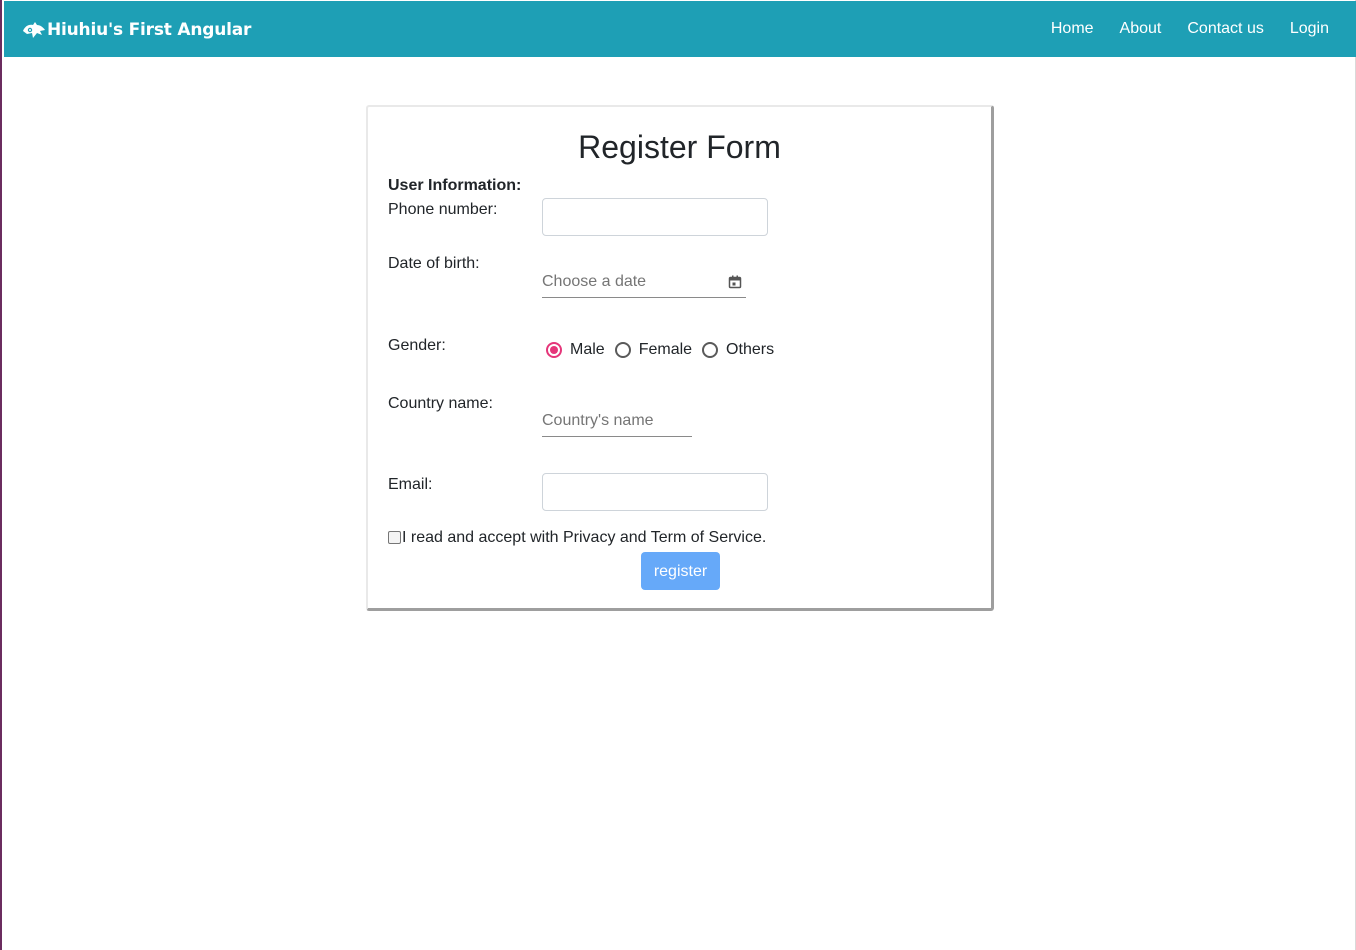 The width and height of the screenshot is (1356, 950). I want to click on gender-option-others: Others, so click(738, 350).